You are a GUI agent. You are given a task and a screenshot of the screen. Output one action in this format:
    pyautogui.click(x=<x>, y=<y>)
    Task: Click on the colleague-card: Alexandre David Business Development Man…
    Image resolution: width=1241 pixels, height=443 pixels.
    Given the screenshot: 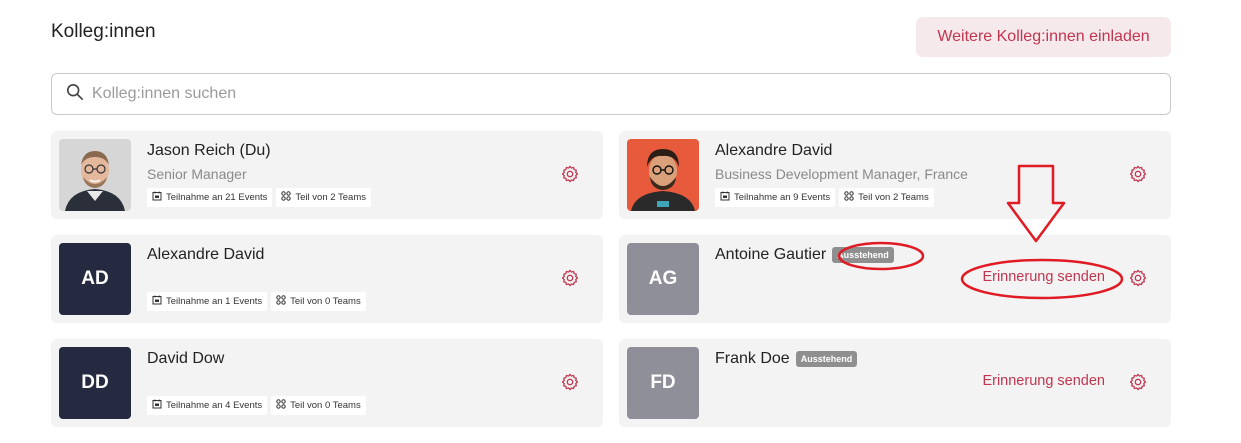 What is the action you would take?
    pyautogui.click(x=895, y=175)
    